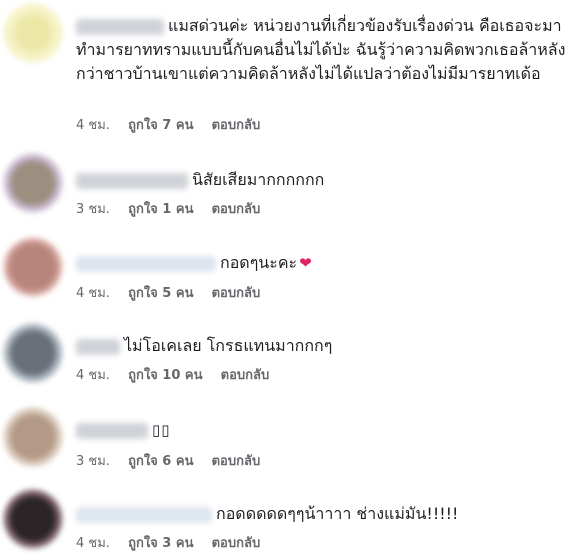 The width and height of the screenshot is (576, 556). What do you see at coordinates (160, 461) in the screenshot?
I see `like-button: ถูกใจ 6 คน` at bounding box center [160, 461].